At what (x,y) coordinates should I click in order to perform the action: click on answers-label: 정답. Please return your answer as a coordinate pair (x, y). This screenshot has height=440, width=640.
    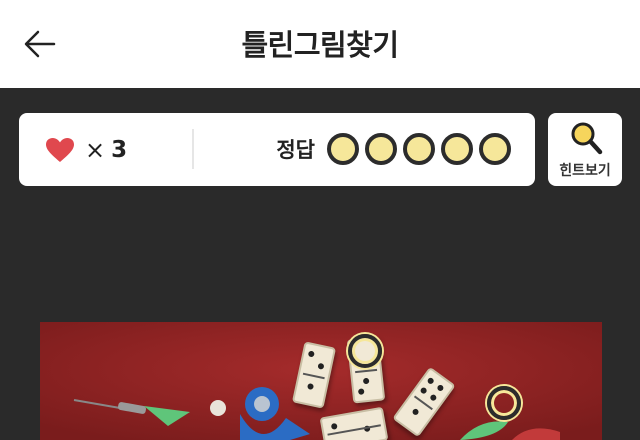
    Looking at the image, I should click on (295, 150).